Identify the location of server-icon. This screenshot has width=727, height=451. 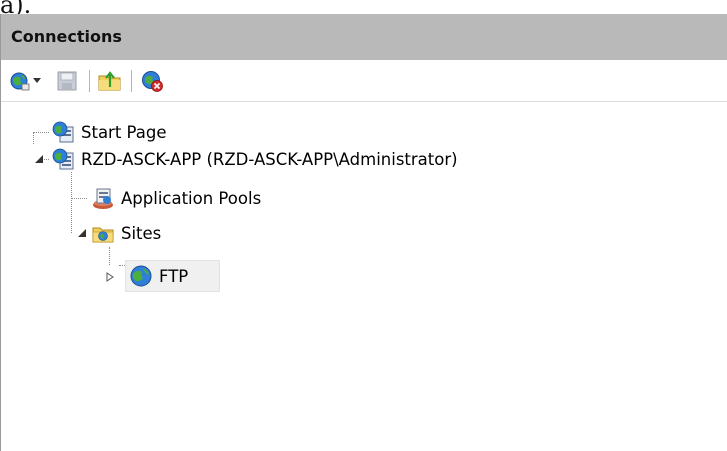
(63, 159).